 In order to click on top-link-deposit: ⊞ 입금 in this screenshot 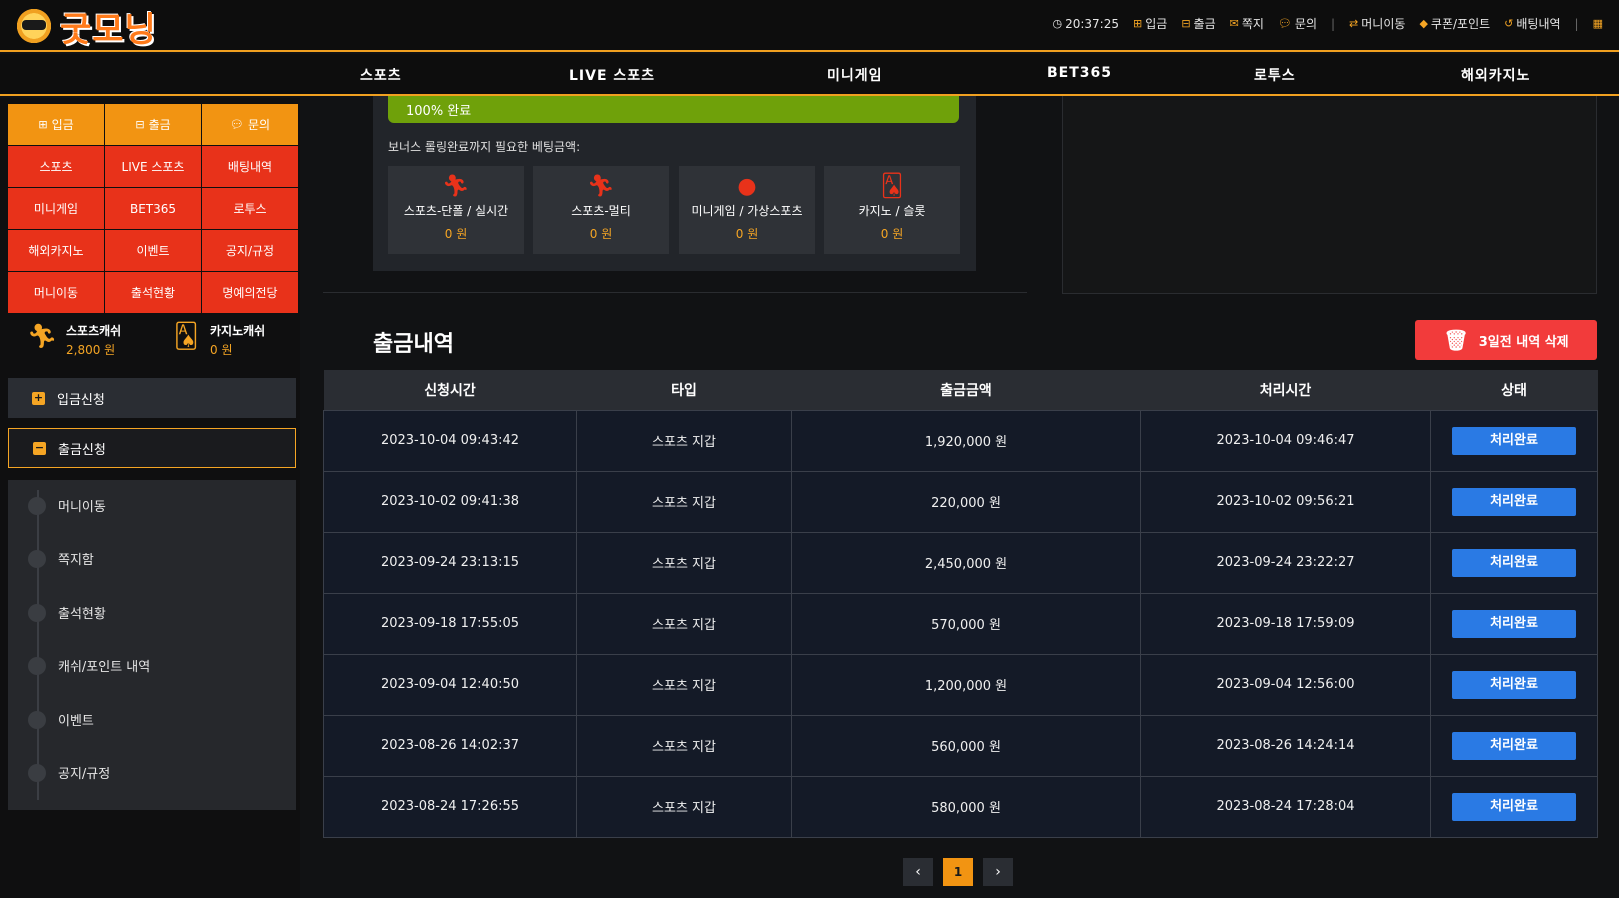, I will do `click(1150, 23)`.